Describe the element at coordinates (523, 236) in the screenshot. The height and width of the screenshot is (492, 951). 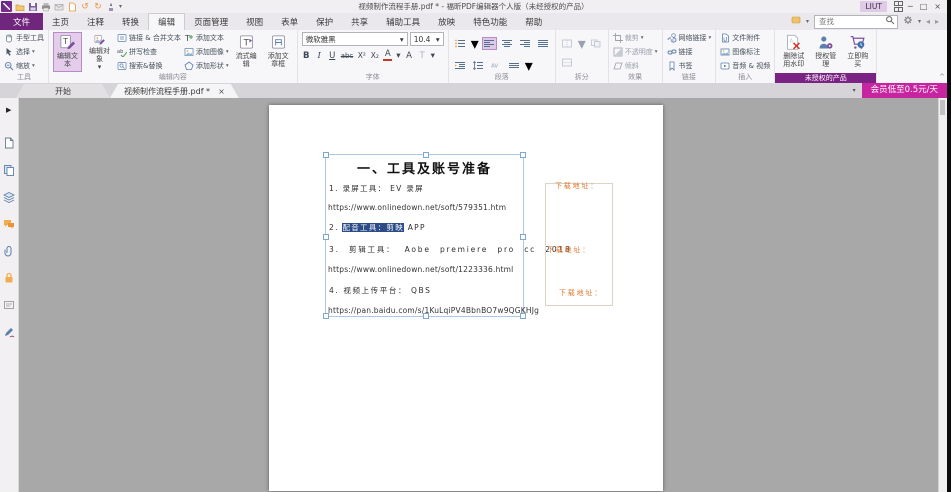
I see `resize-handle` at that location.